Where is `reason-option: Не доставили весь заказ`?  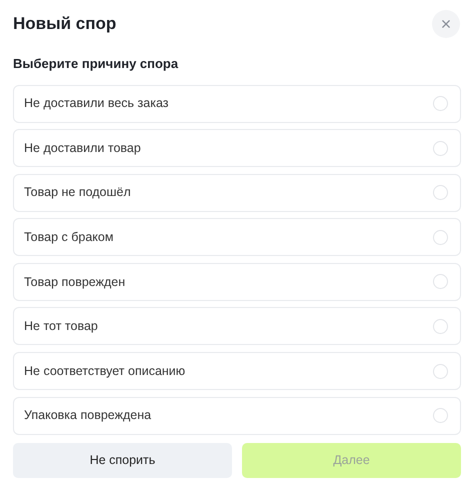 reason-option: Не доставили весь заказ is located at coordinates (237, 103).